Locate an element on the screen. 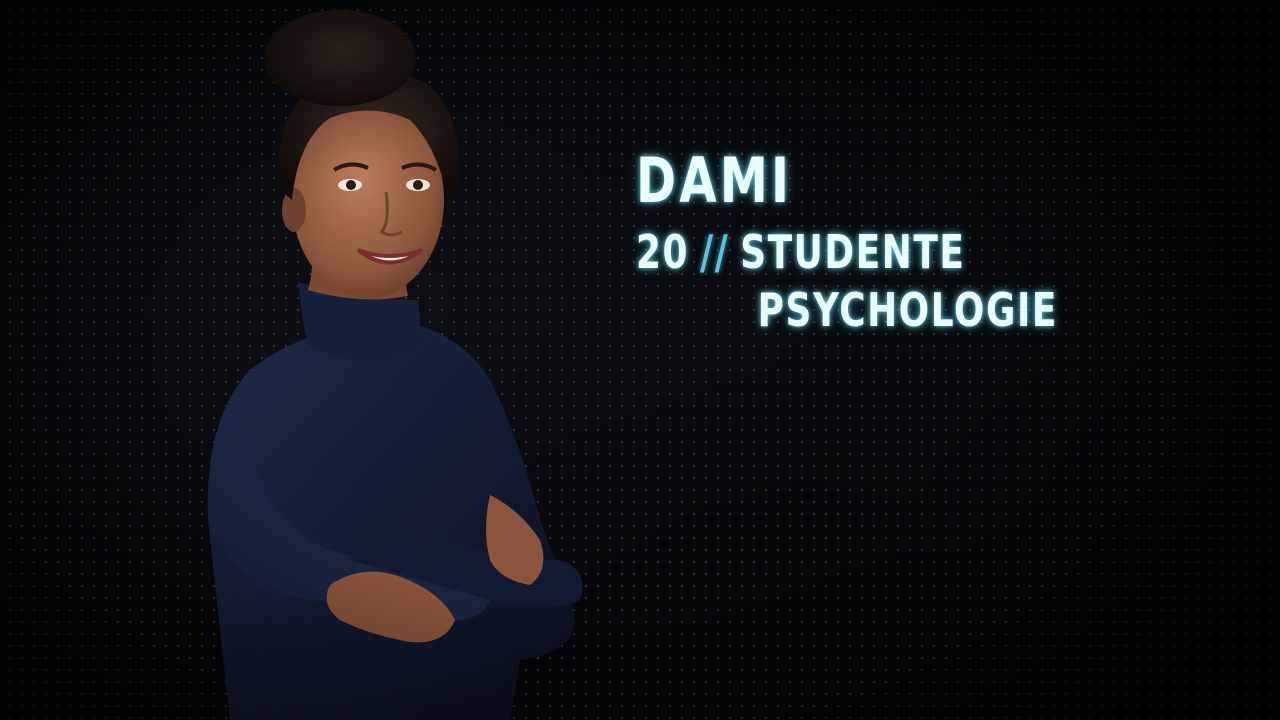 This screenshot has height=720, width=1280. age-occupation-line: 20//STUDENTE is located at coordinates (847, 252).